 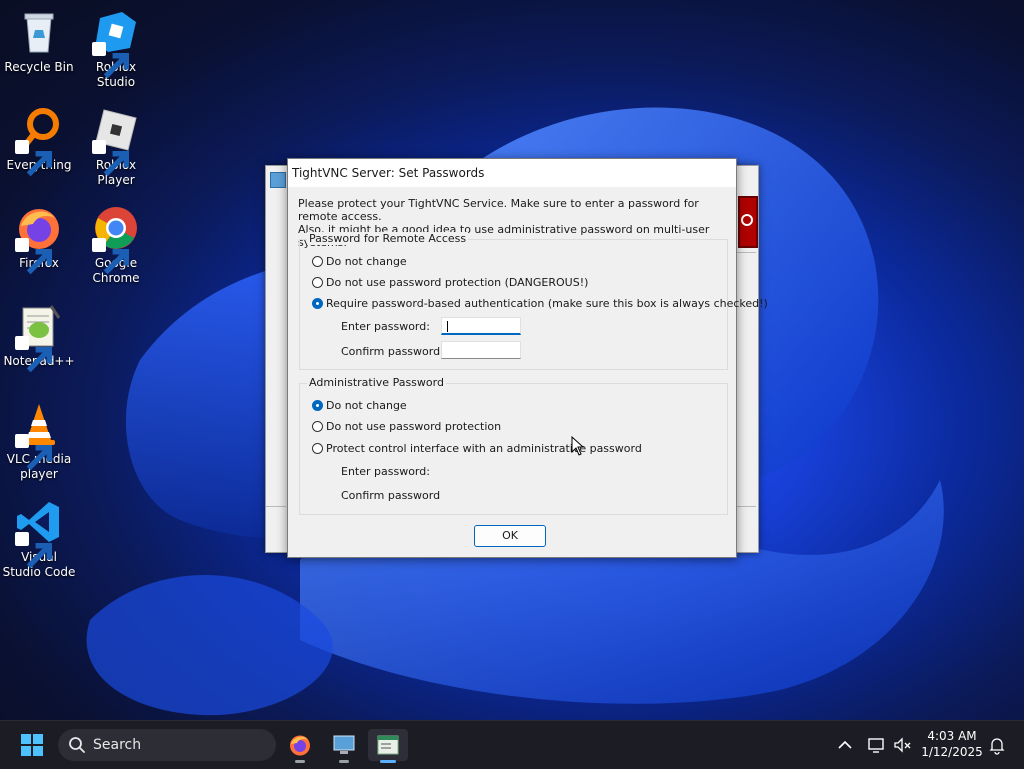 What do you see at coordinates (512, 744) in the screenshot?
I see `taskbar: Search 4:03 AM 1/12/2025` at bounding box center [512, 744].